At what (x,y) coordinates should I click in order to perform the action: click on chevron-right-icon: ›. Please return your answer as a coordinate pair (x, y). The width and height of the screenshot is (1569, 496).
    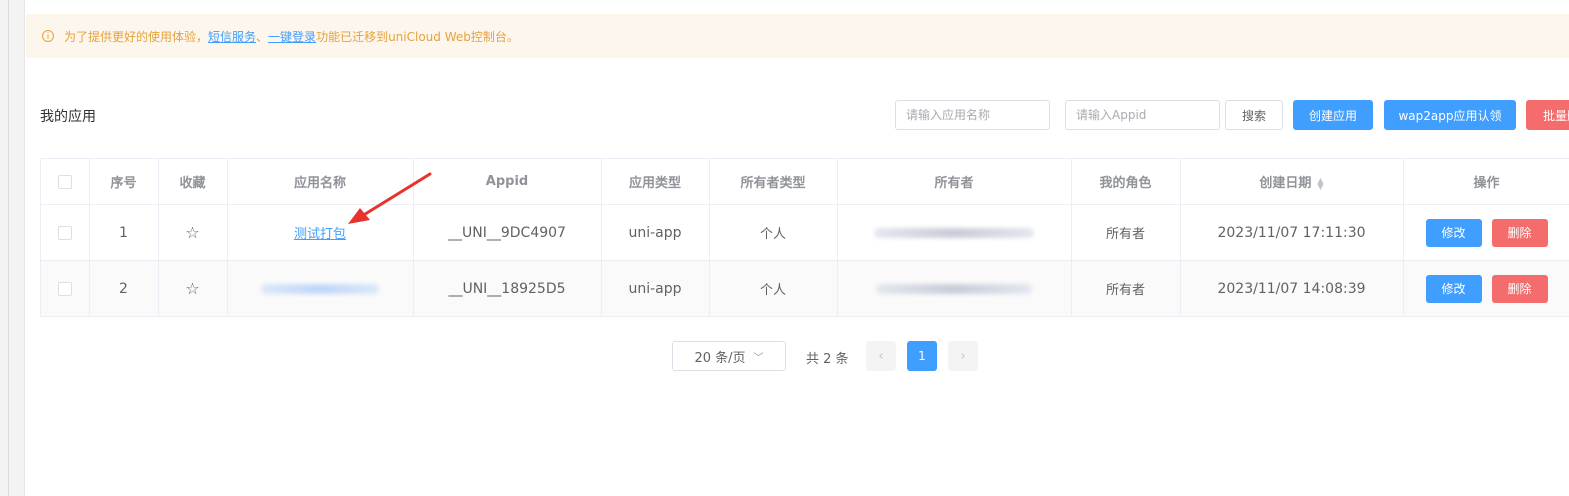
    Looking at the image, I should click on (963, 356).